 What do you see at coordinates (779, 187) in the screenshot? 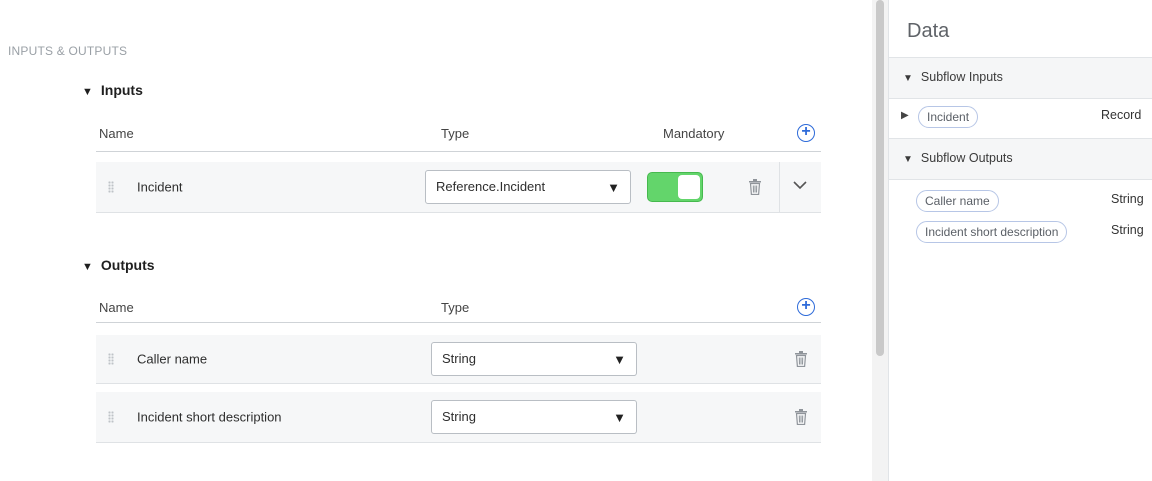
I see `row-separator` at bounding box center [779, 187].